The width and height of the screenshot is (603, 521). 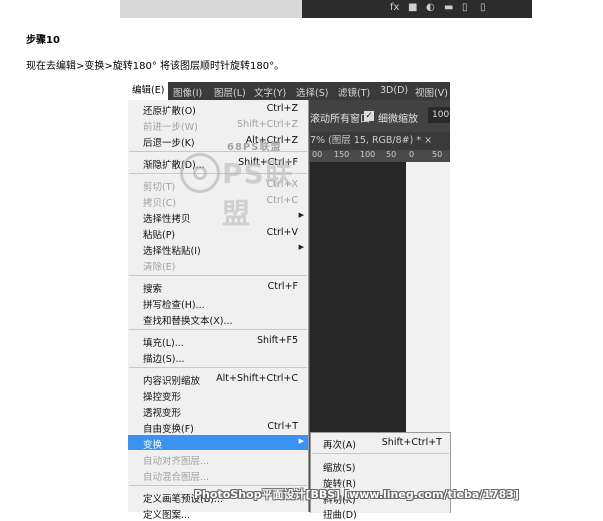 I want to click on menu-edit: 编辑(E), so click(x=148, y=91).